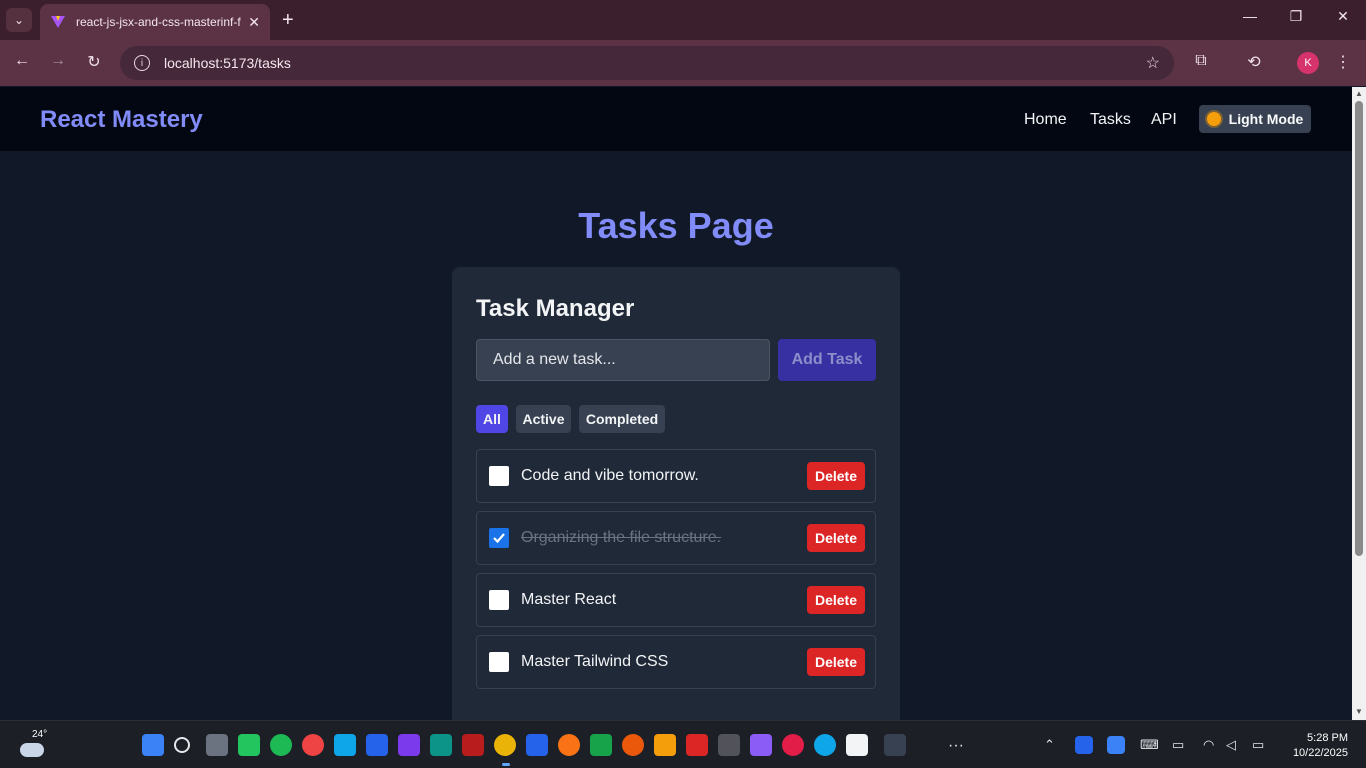 The image size is (1366, 768). What do you see at coordinates (1164, 120) in the screenshot?
I see `nav-link-api: API` at bounding box center [1164, 120].